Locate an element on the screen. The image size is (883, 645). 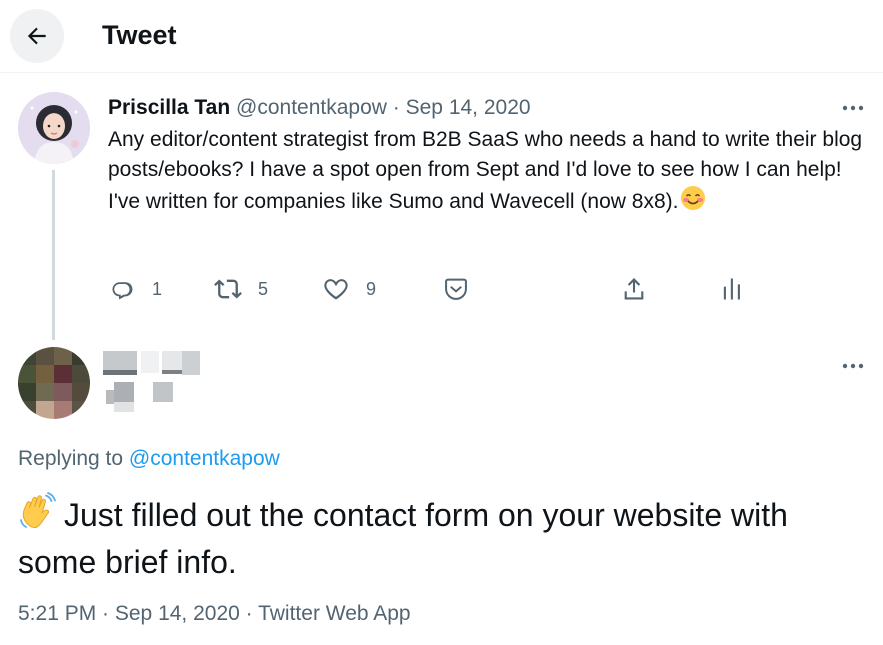
analytics-icon is located at coordinates (731, 289).